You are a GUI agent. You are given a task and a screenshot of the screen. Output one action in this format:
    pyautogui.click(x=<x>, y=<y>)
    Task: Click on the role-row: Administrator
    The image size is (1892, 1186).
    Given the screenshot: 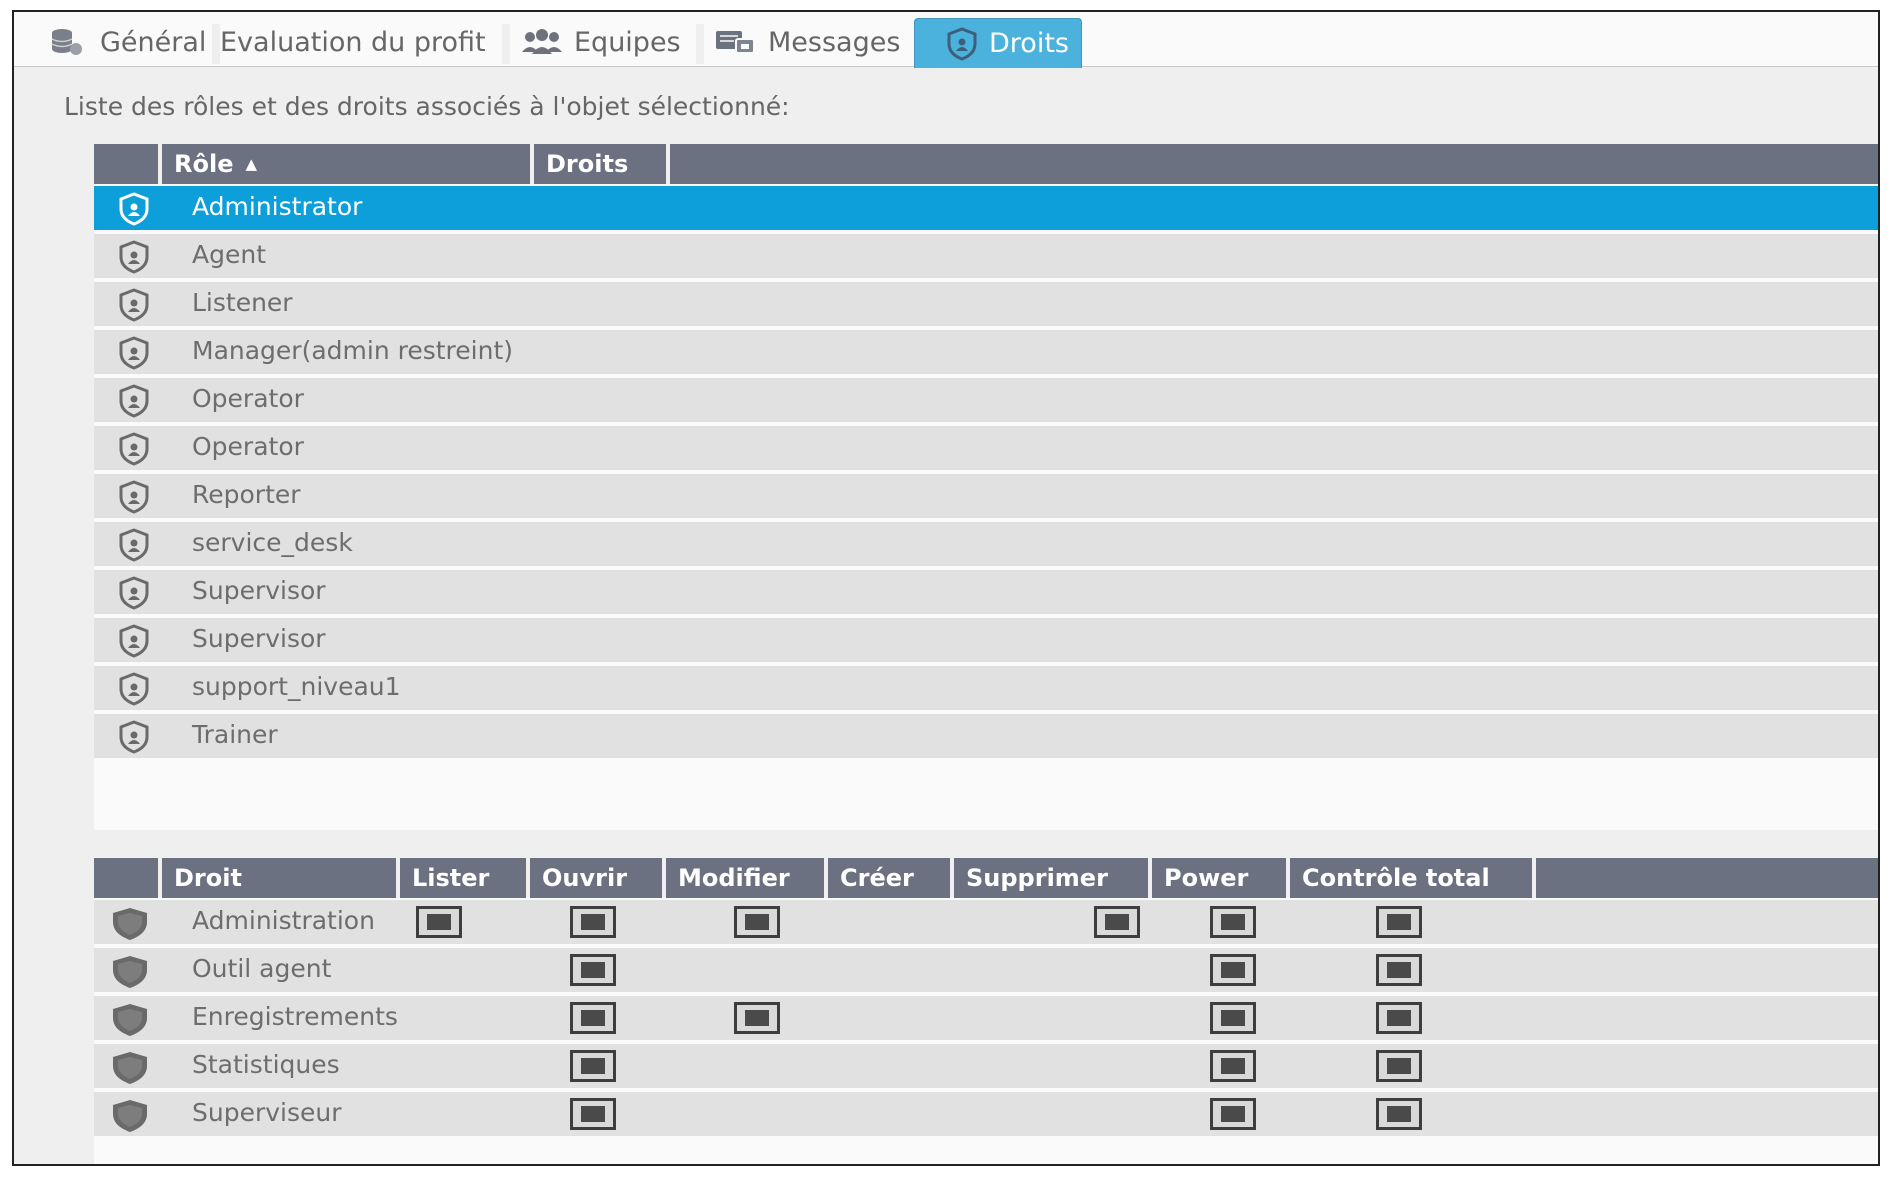 What is the action you would take?
    pyautogui.click(x=986, y=208)
    